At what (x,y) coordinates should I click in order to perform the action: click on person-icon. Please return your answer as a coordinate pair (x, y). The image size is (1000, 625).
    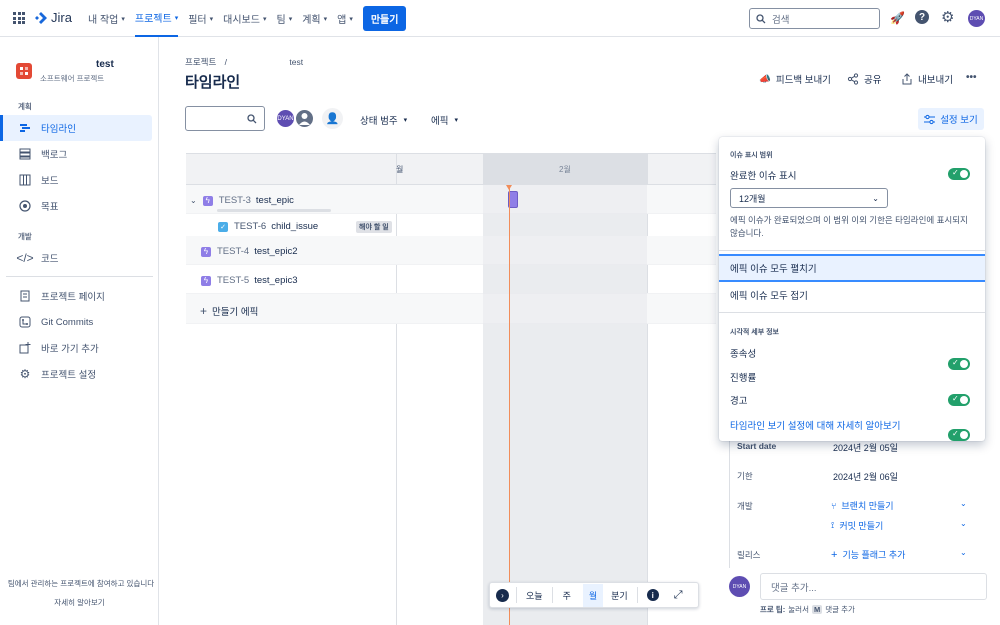
    Looking at the image, I should click on (304, 119).